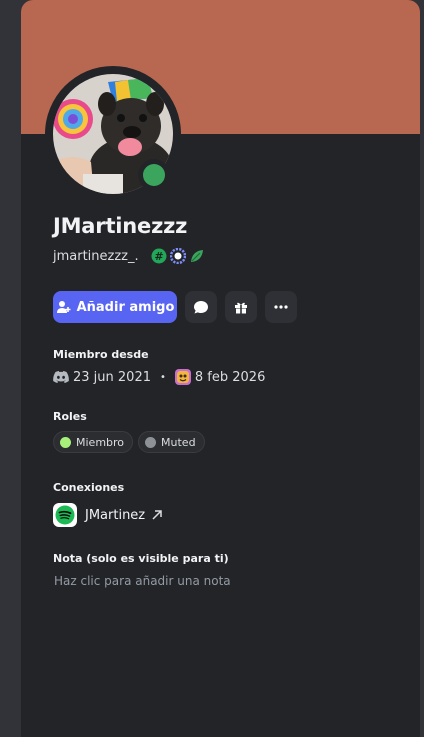 Image resolution: width=424 pixels, height=737 pixels. Describe the element at coordinates (230, 377) in the screenshot. I see `server-member-date: 8 feb 2026` at that location.